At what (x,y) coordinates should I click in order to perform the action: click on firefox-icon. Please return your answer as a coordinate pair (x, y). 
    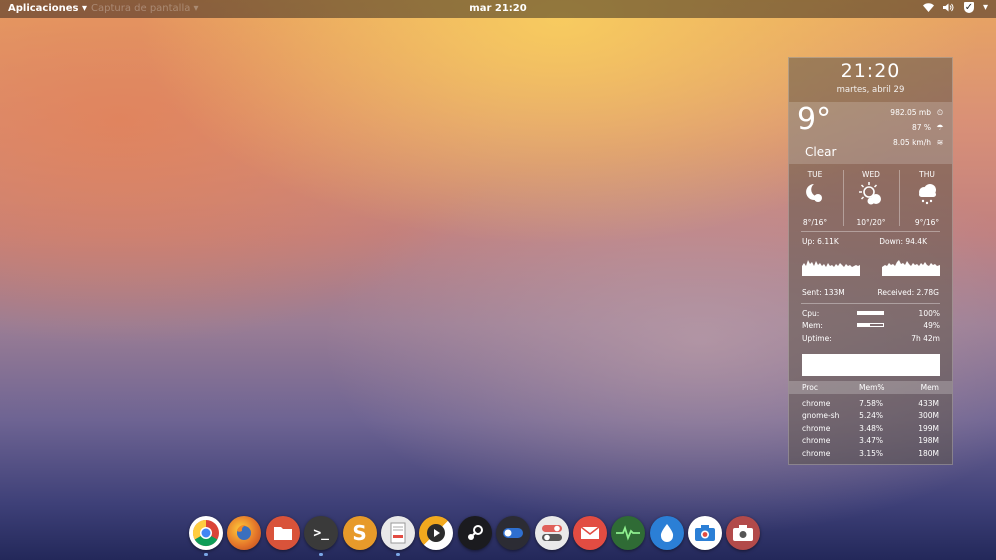
    Looking at the image, I should click on (244, 532).